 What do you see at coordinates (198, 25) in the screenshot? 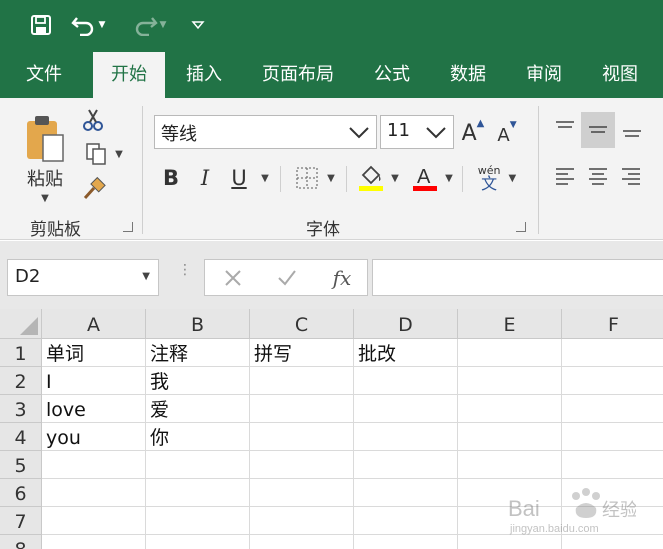
I see `customize-qat-icon` at bounding box center [198, 25].